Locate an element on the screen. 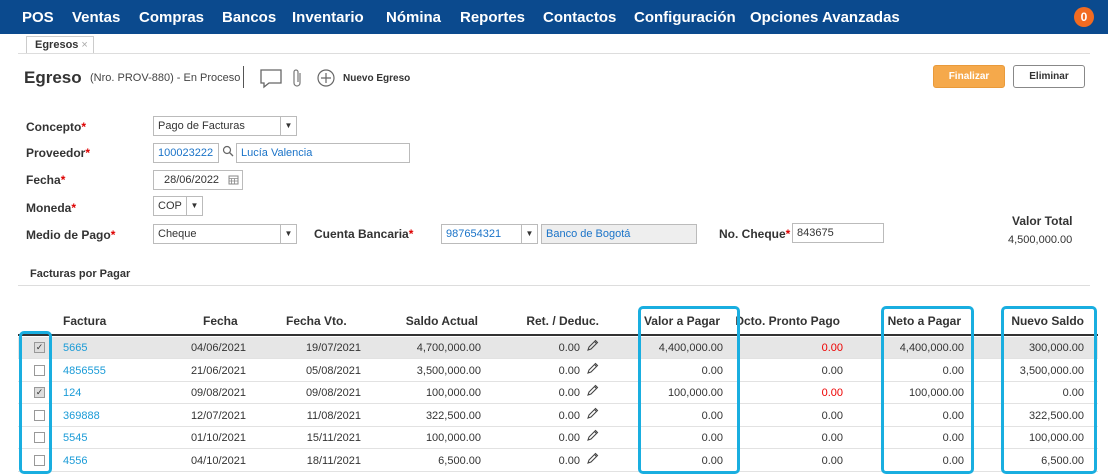  fecha-value: 28/06/2022 is located at coordinates (192, 180).